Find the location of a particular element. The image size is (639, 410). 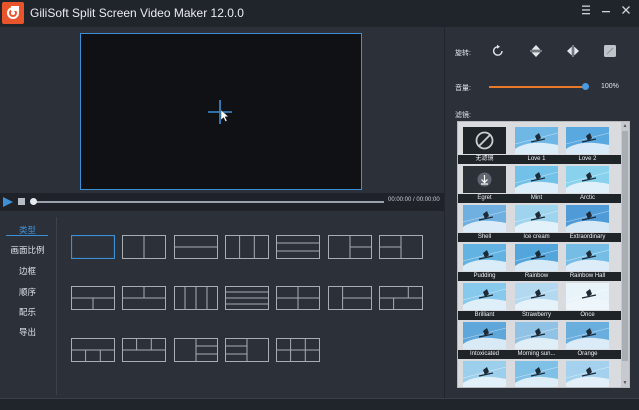

nav-item-order: 顺序 is located at coordinates (27, 292).